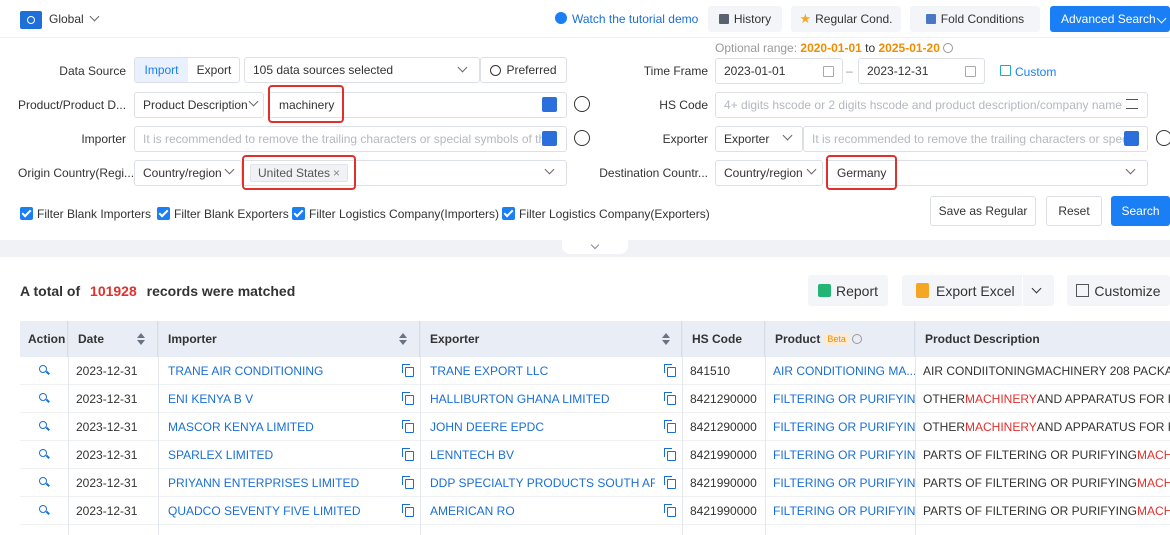 The width and height of the screenshot is (1170, 535). I want to click on info-icon, so click(856, 339).